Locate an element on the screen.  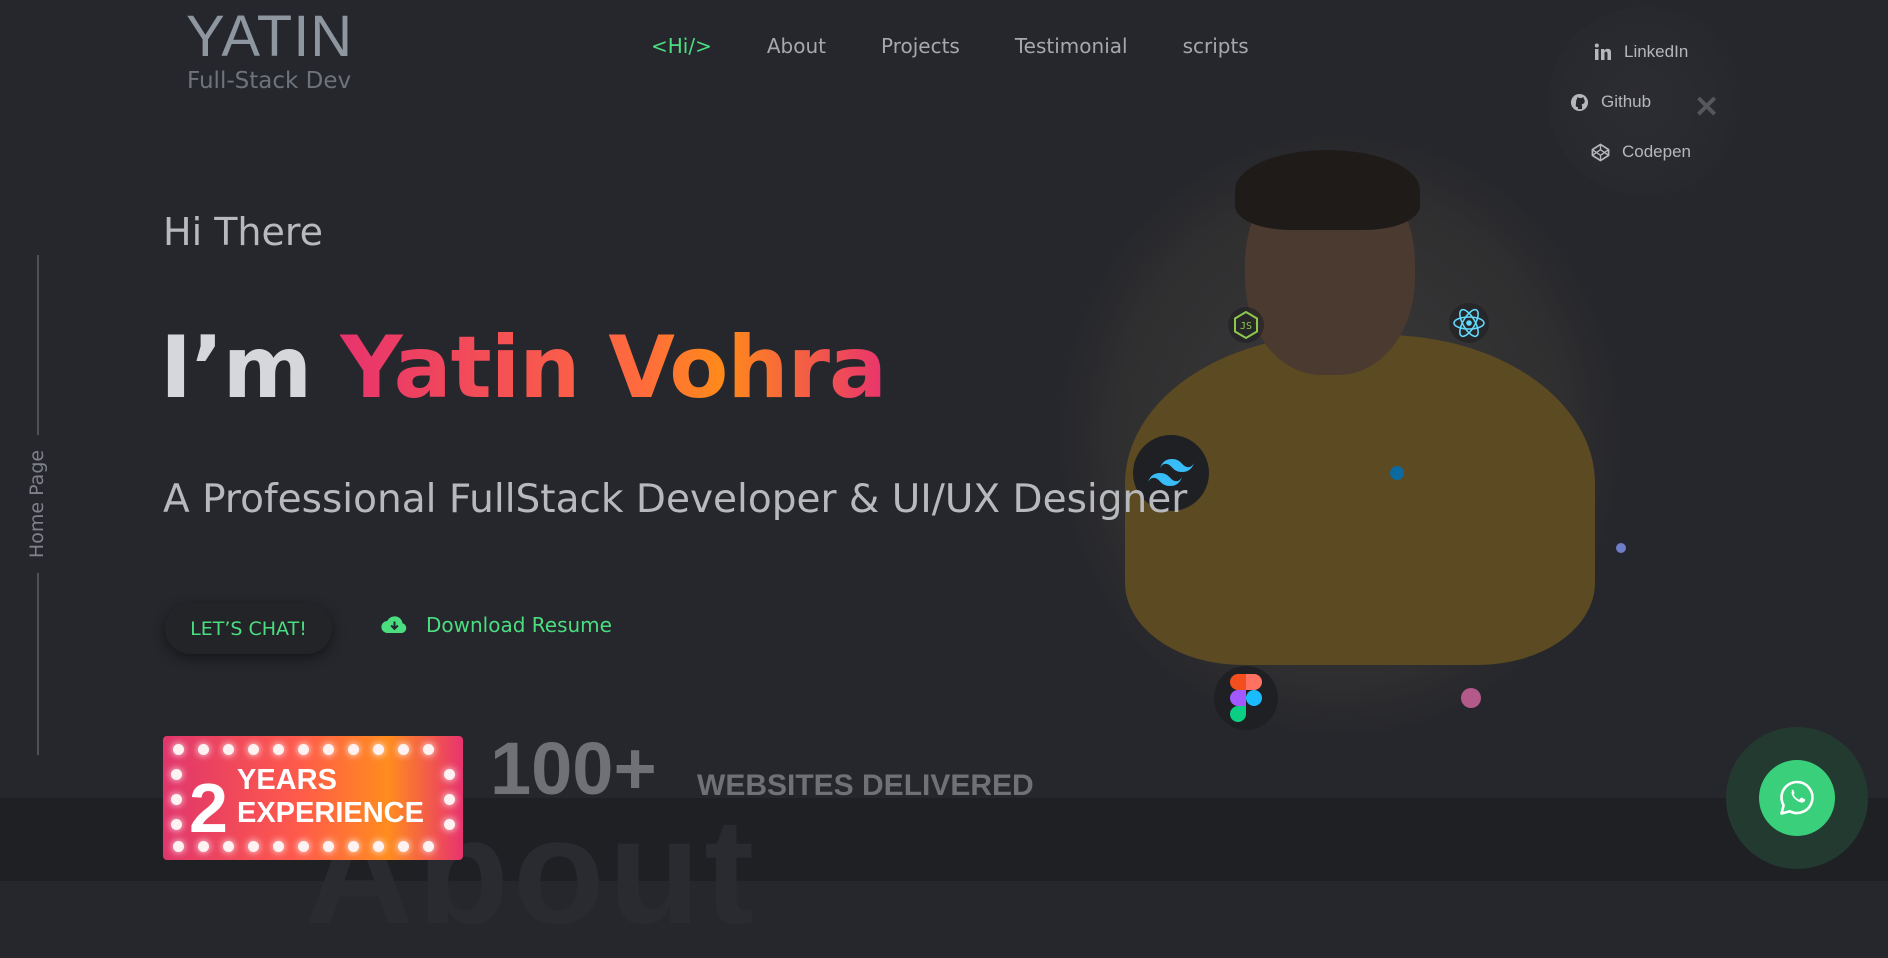
side-label: Home Page is located at coordinates (37, 504).